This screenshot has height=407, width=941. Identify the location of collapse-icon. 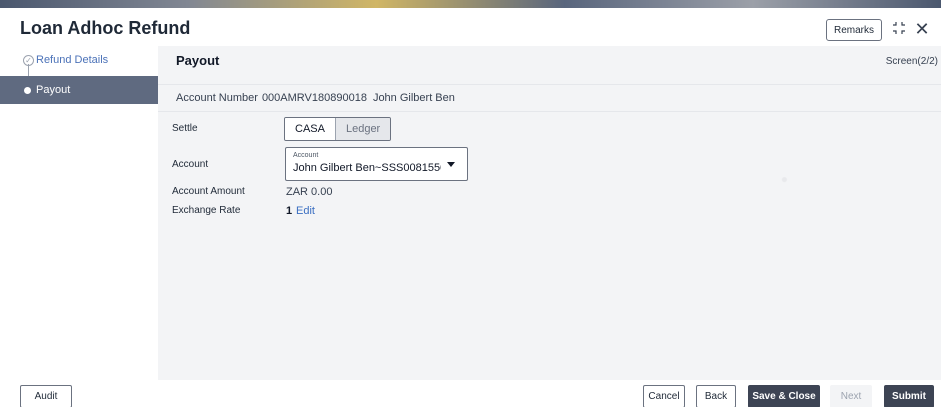
(899, 29).